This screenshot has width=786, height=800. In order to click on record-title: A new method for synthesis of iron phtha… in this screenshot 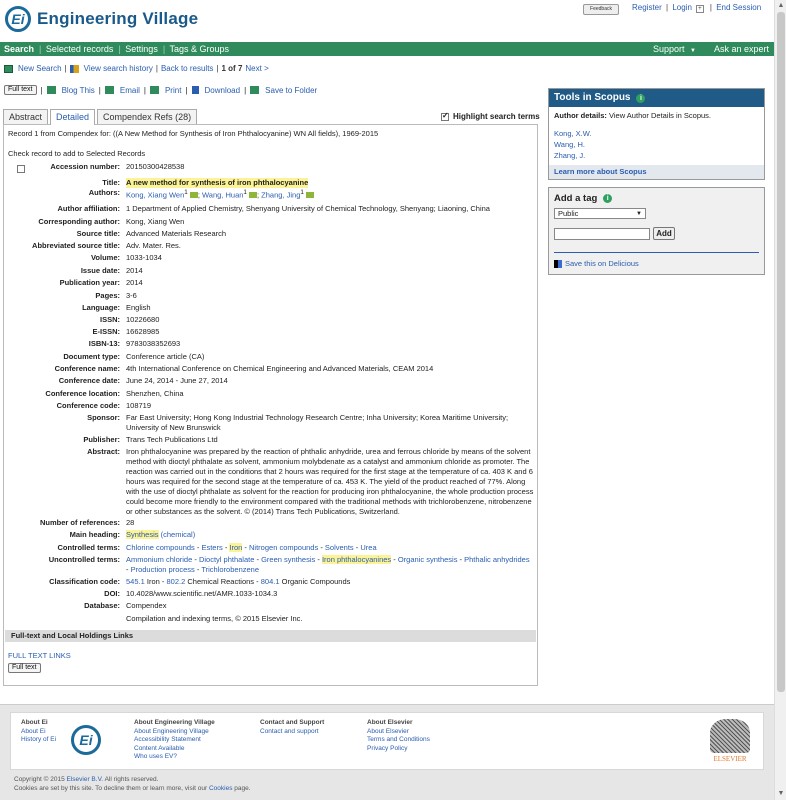, I will do `click(217, 183)`.